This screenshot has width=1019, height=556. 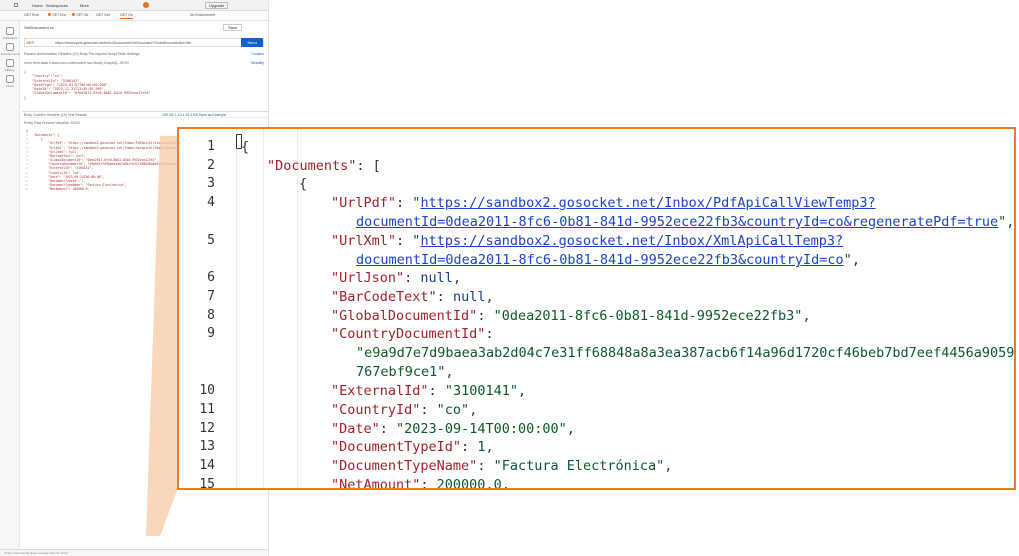 I want to click on method-select: GET, so click(x=39, y=43).